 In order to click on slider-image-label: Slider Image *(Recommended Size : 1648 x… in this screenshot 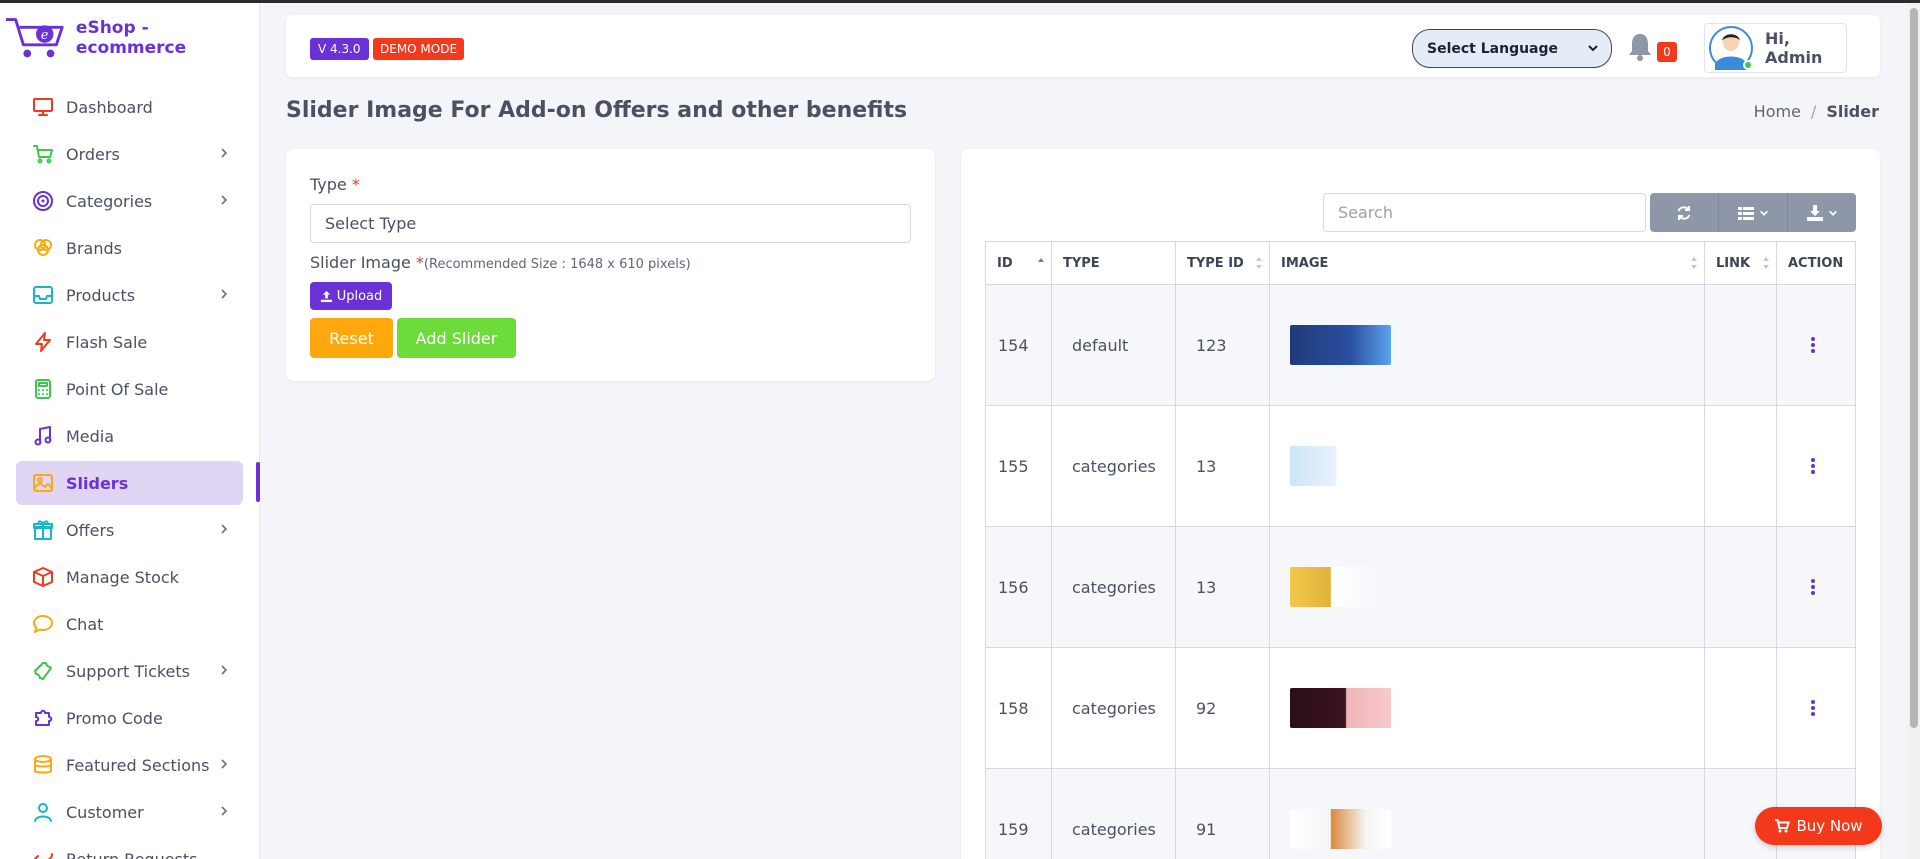, I will do `click(500, 262)`.